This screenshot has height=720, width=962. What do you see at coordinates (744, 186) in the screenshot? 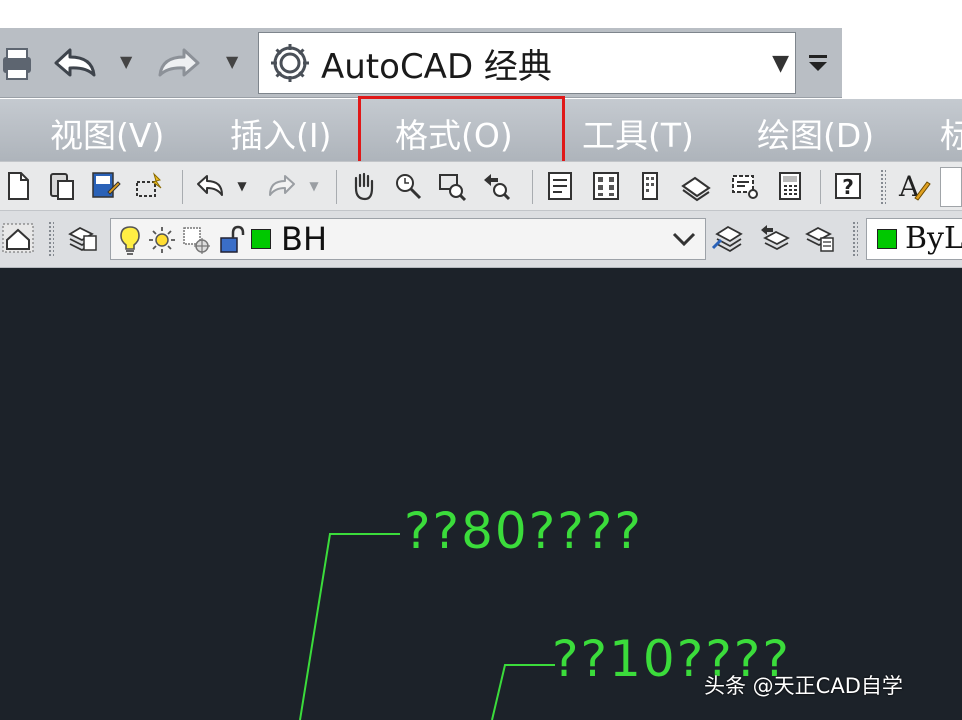
I see `markup-icon` at bounding box center [744, 186].